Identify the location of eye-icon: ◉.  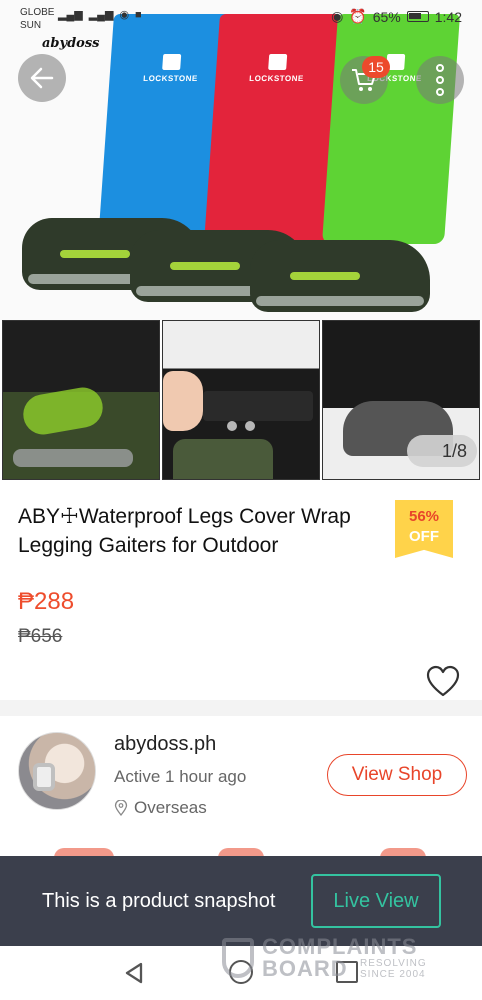
(337, 16).